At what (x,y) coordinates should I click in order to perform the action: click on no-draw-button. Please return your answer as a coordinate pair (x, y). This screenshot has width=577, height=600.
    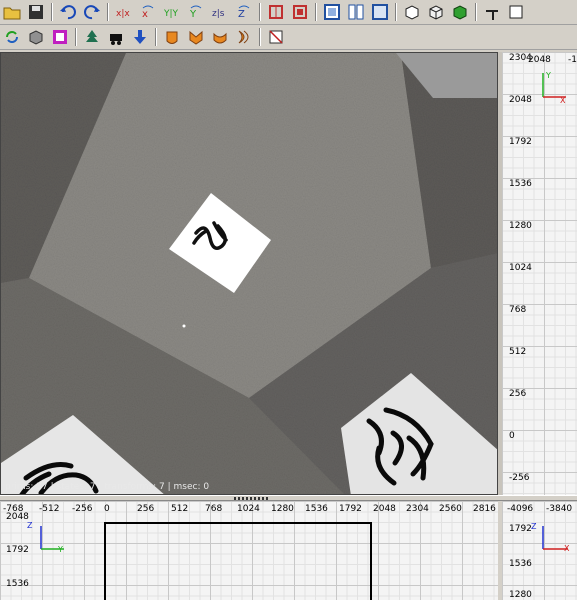
    Looking at the image, I should click on (276, 37).